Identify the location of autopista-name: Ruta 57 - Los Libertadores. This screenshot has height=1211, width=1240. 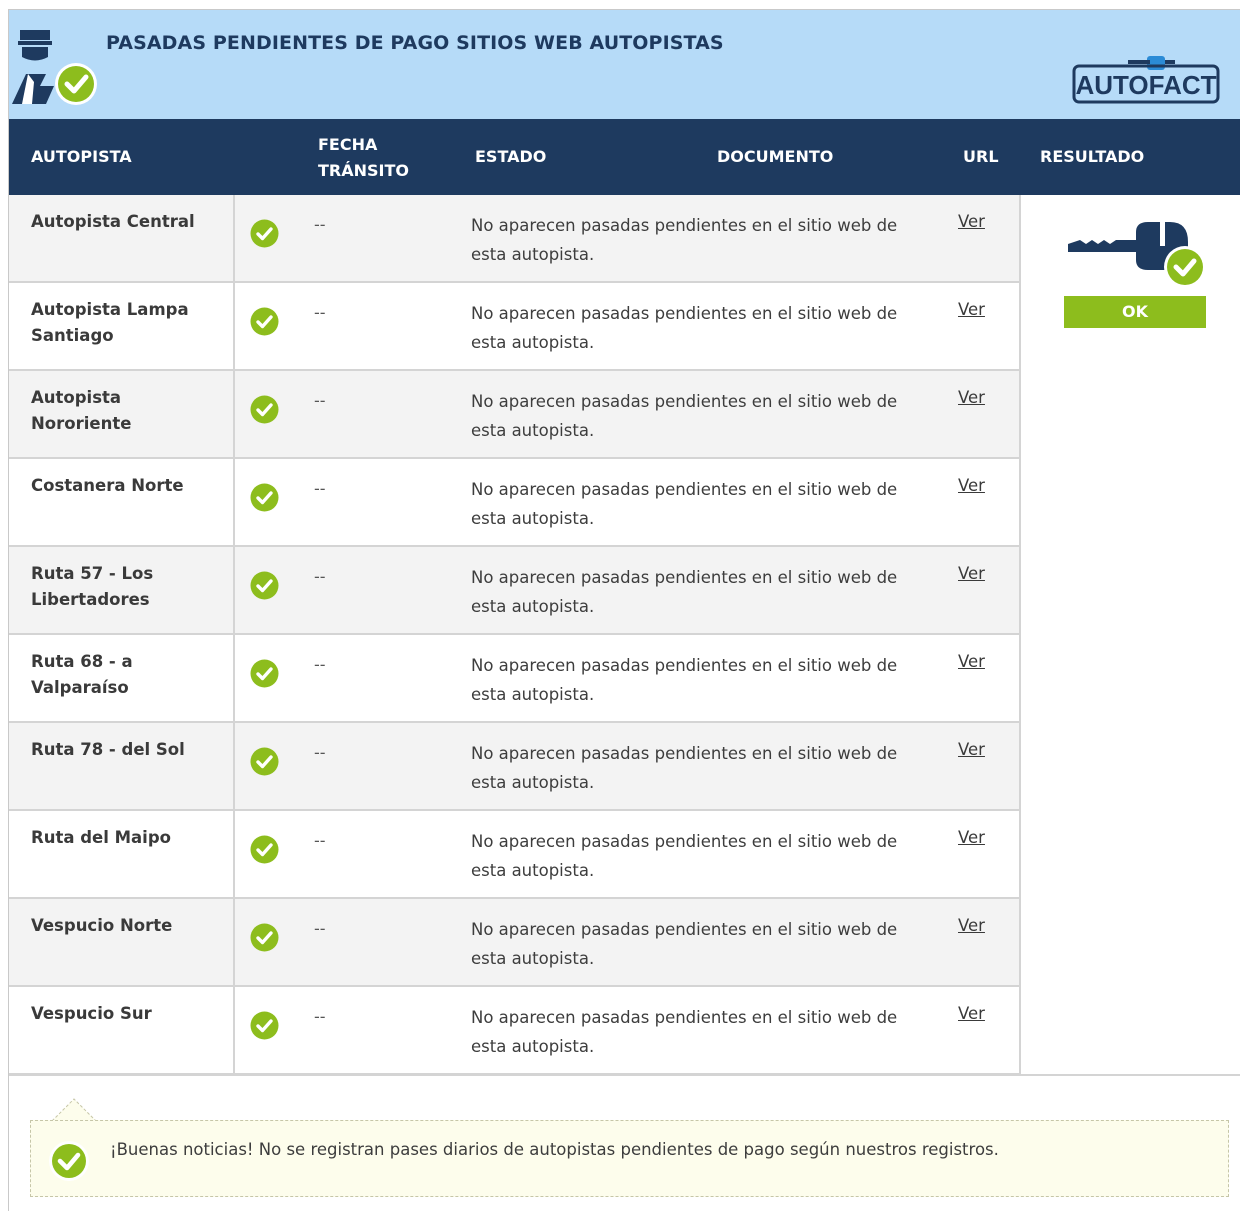
(92, 586).